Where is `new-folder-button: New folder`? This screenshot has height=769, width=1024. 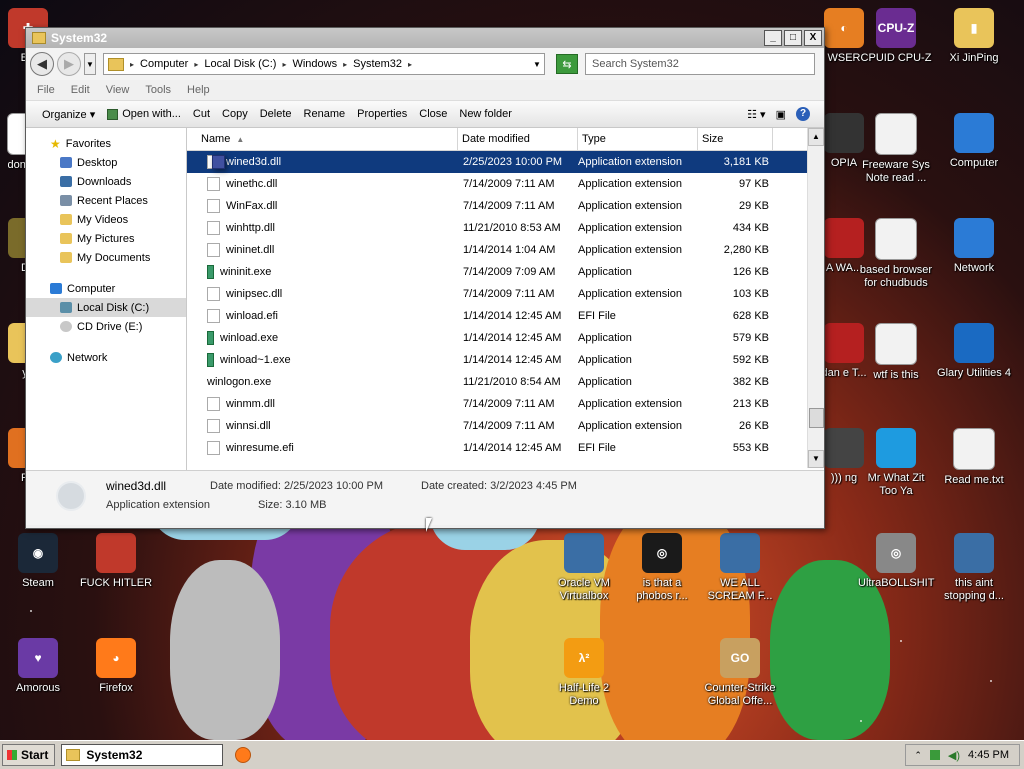 new-folder-button: New folder is located at coordinates (485, 114).